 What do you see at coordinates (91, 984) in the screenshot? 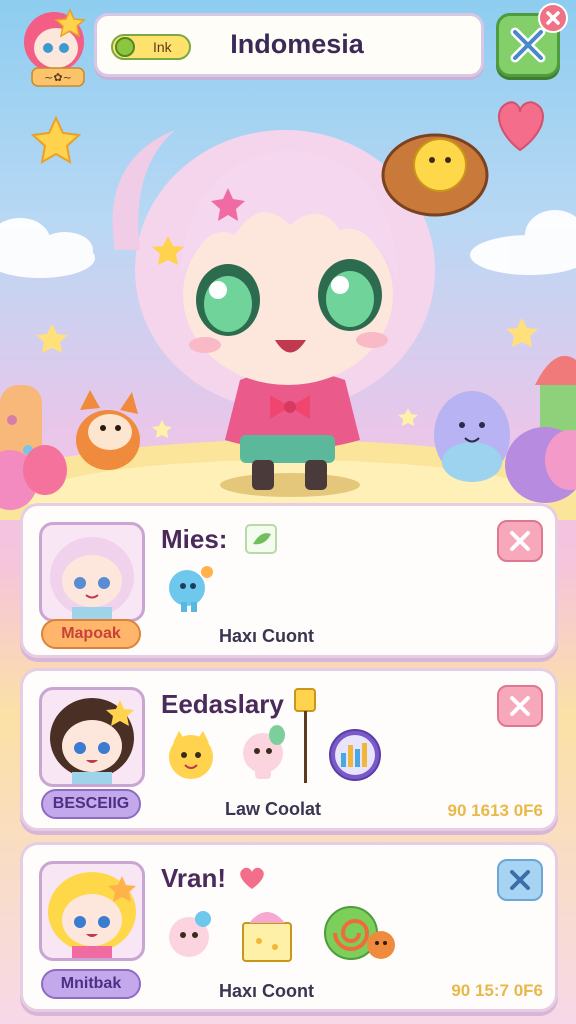
I see `character-badge: Mnitbak` at bounding box center [91, 984].